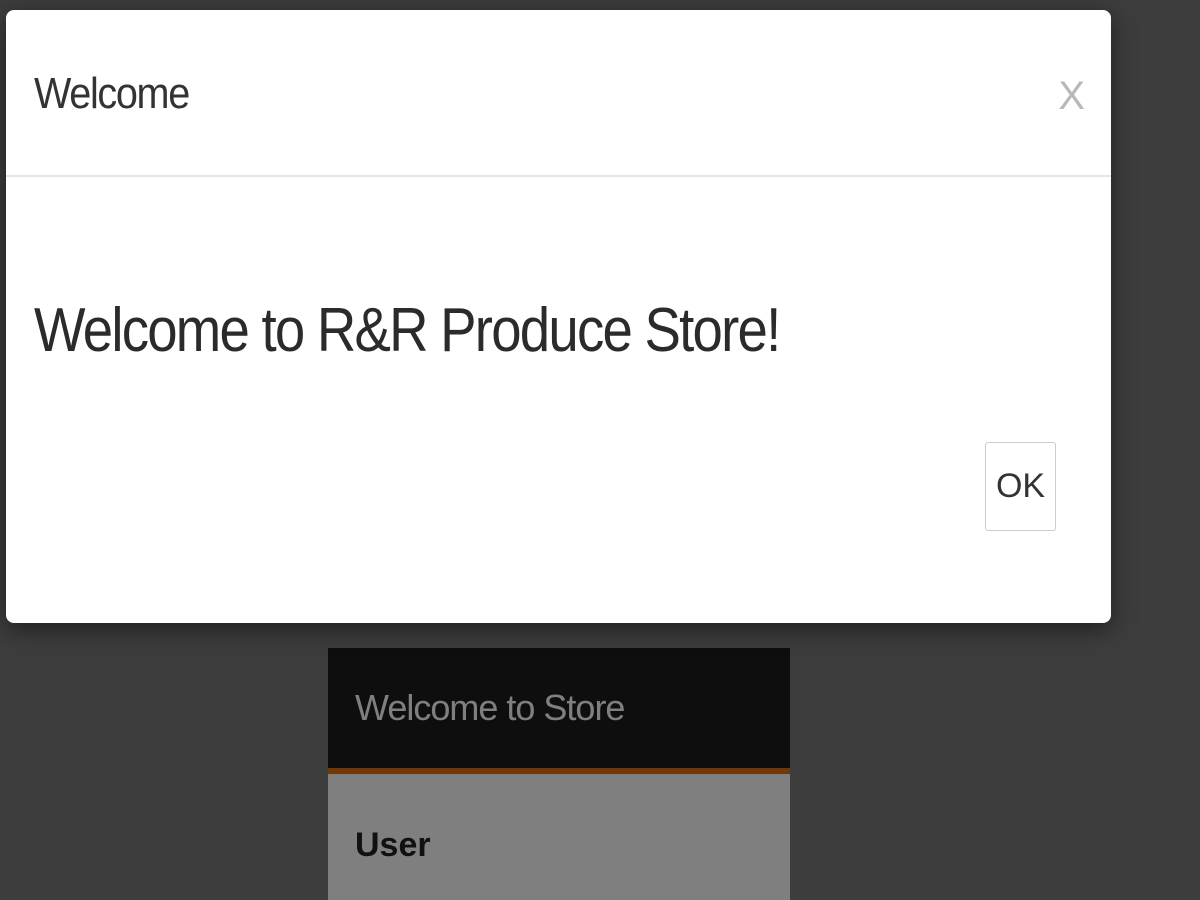 The height and width of the screenshot is (900, 1200). What do you see at coordinates (1071, 96) in the screenshot?
I see `close-icon: X` at bounding box center [1071, 96].